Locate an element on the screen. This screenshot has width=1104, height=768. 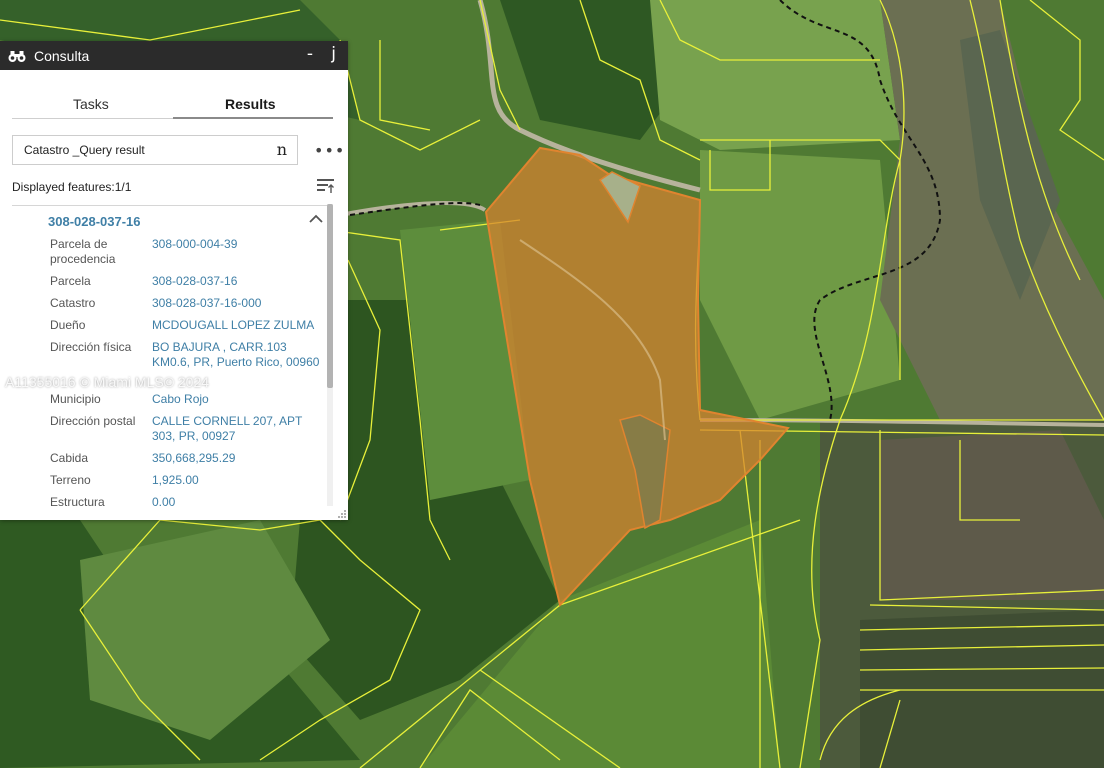
panel-title: Consulta is located at coordinates (62, 55).